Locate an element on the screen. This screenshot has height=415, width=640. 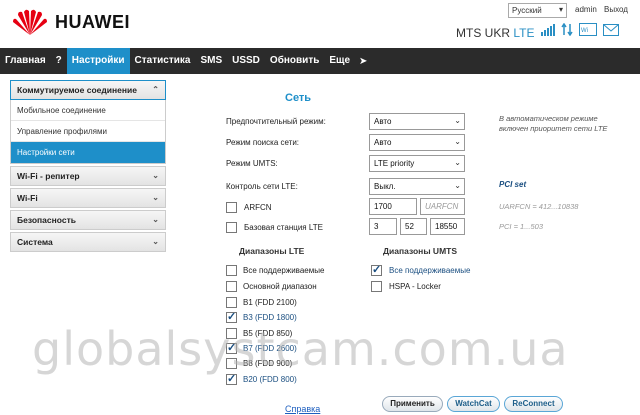
search-mode-label: Режим поиска сети: is located at coordinates (263, 142).